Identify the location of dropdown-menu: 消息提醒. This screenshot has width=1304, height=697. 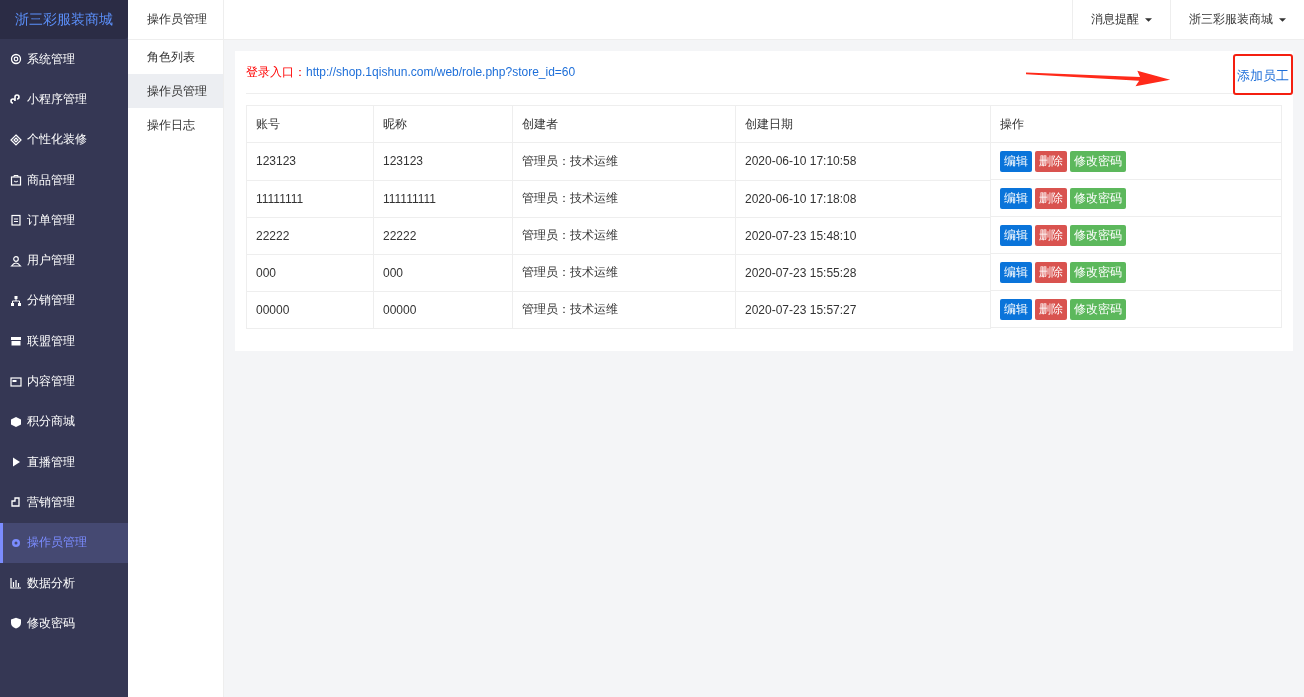
(1121, 19).